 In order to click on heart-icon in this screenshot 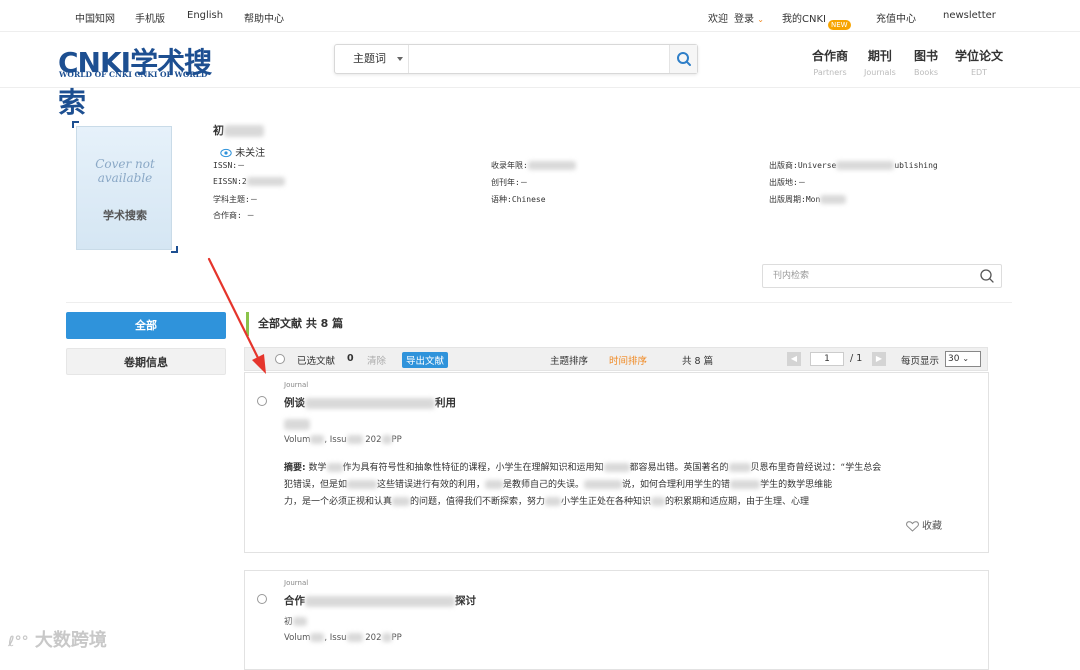, I will do `click(912, 526)`.